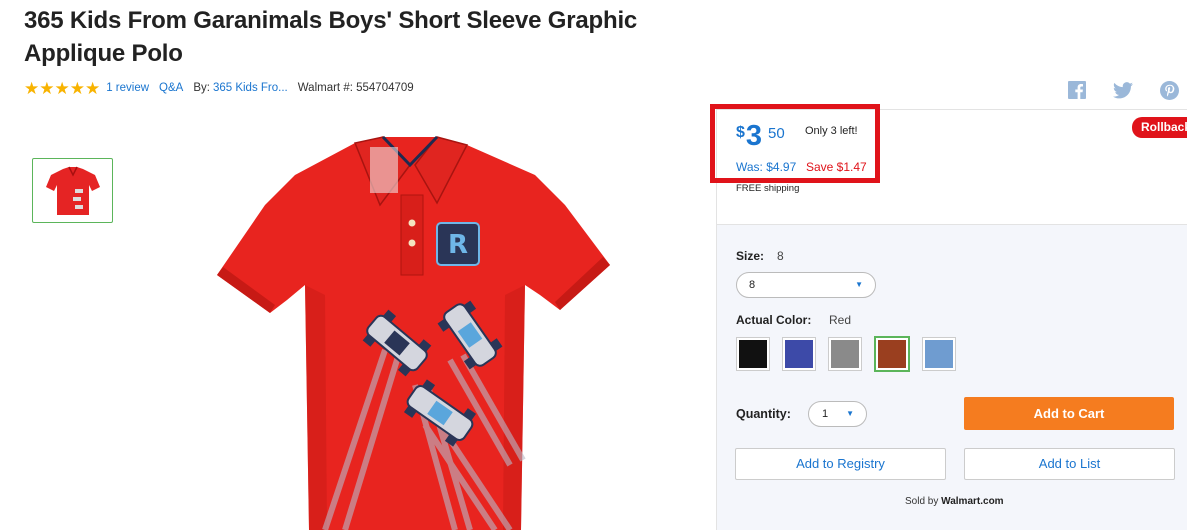  What do you see at coordinates (768, 188) in the screenshot?
I see `shipping-notice: FREE shipping` at bounding box center [768, 188].